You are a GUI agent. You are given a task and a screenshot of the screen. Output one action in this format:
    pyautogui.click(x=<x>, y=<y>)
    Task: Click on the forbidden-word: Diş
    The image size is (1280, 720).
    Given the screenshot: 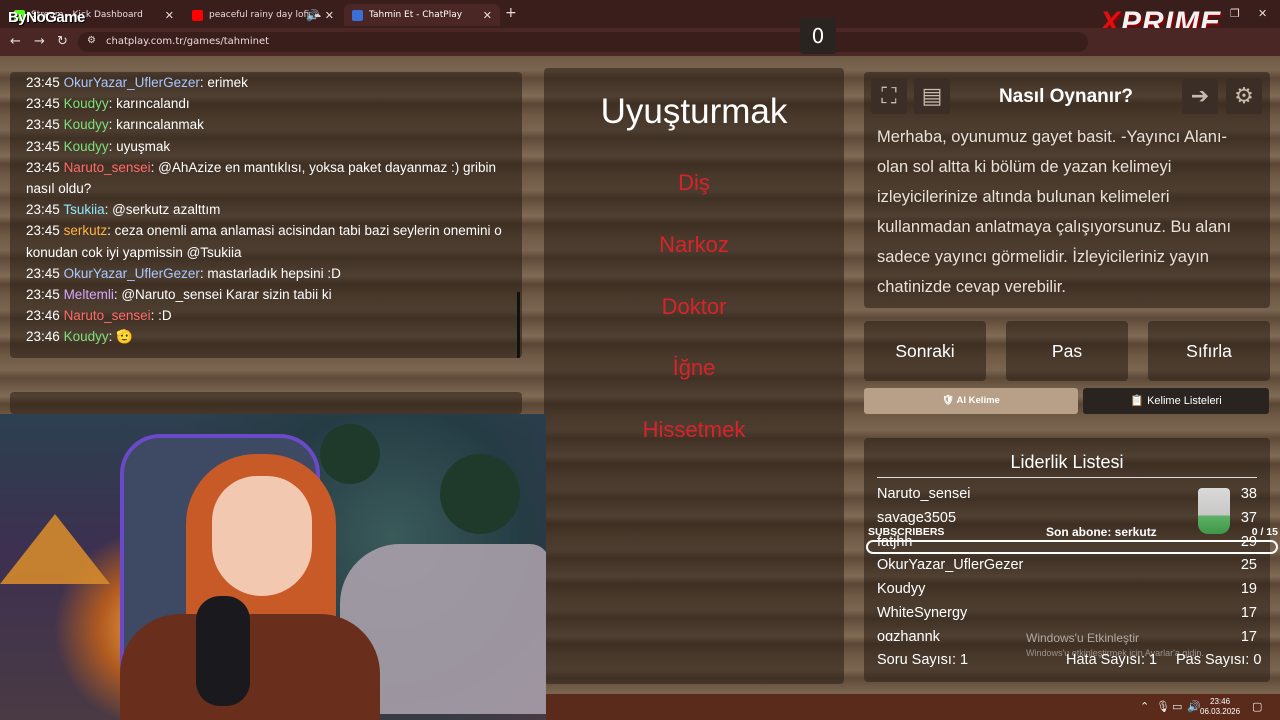 What is the action you would take?
    pyautogui.click(x=694, y=182)
    